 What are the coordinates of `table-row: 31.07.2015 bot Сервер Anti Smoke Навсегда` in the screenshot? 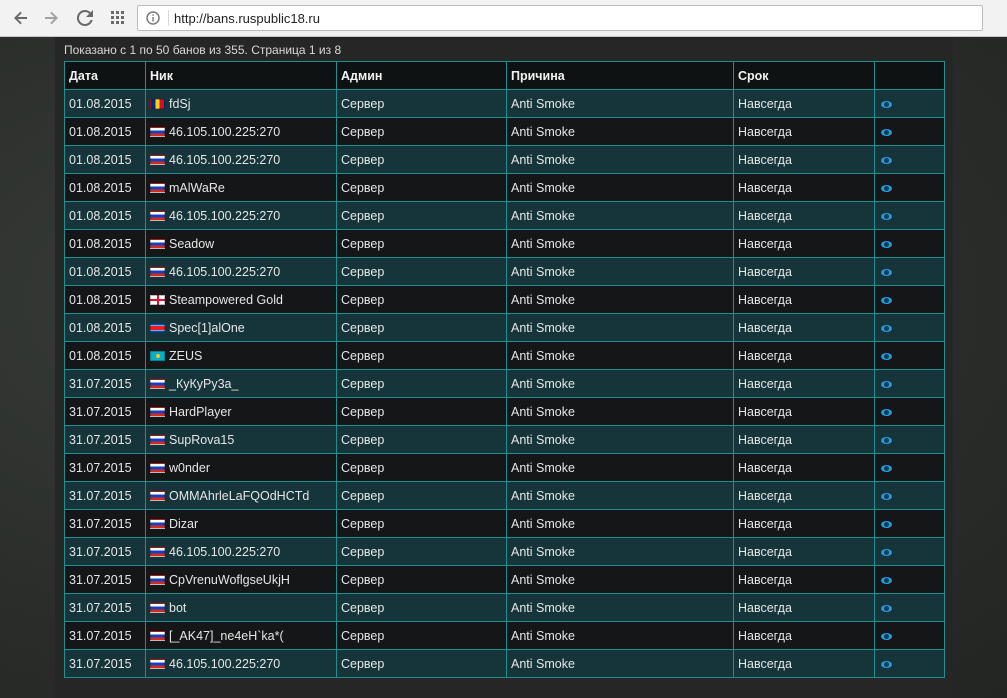 It's located at (504, 607).